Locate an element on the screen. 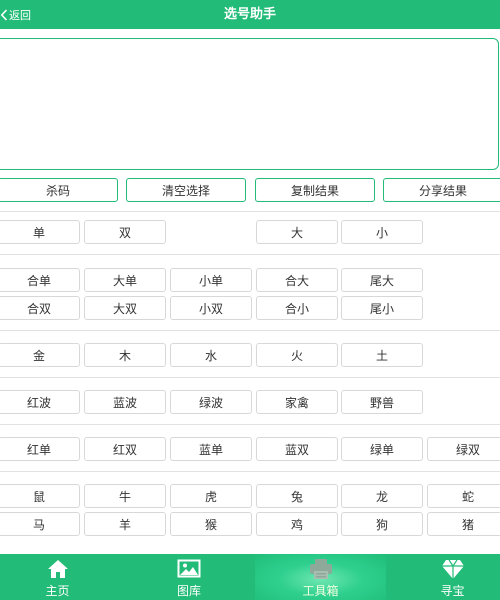 The image size is (500, 600). option-tail-small: 尾小 is located at coordinates (382, 308).